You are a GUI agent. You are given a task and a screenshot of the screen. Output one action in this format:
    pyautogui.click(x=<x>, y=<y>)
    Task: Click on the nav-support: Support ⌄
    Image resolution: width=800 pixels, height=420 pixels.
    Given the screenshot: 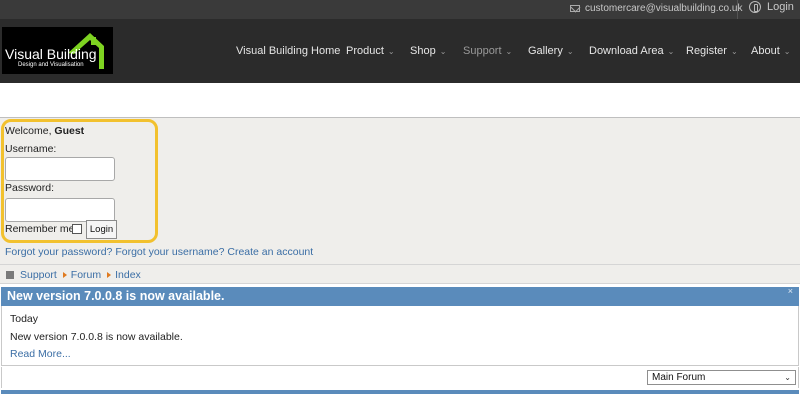 What is the action you would take?
    pyautogui.click(x=487, y=51)
    